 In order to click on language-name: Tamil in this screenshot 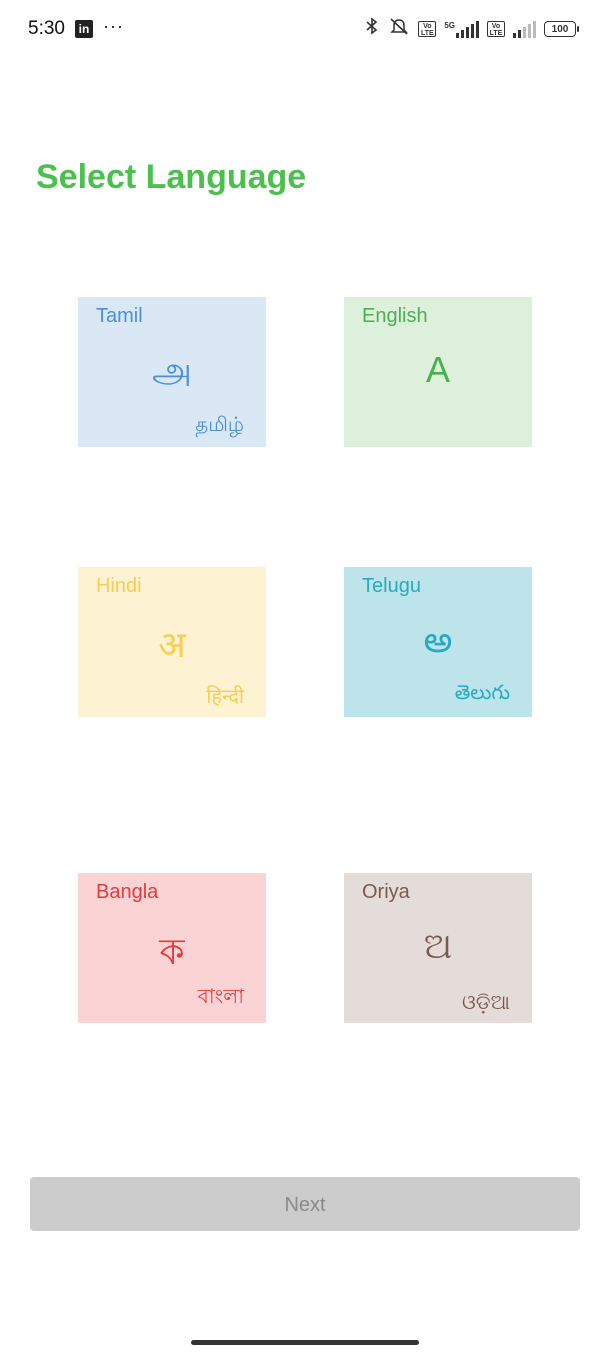, I will do `click(119, 316)`.